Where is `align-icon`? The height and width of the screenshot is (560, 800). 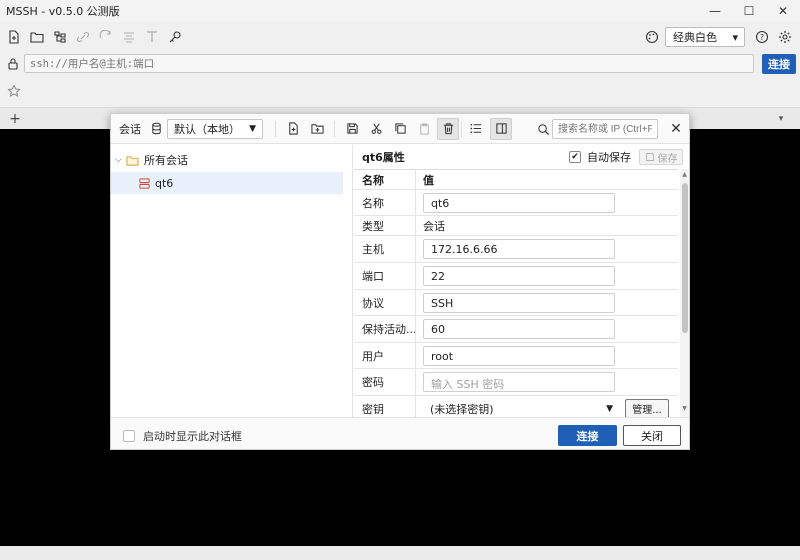 align-icon is located at coordinates (129, 37).